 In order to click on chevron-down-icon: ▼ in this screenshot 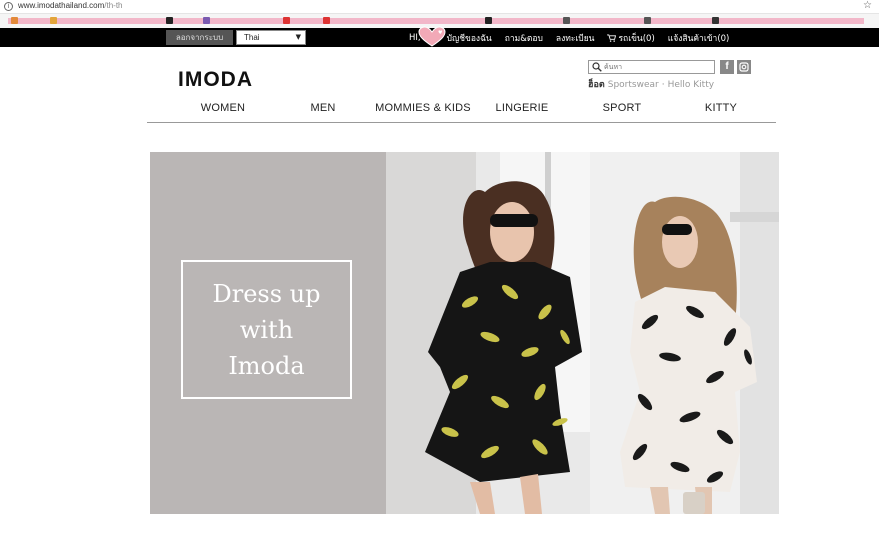, I will do `click(298, 37)`.